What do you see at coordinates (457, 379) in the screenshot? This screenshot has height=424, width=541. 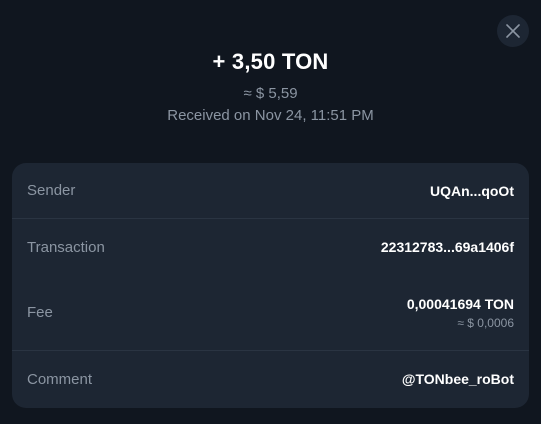 I see `comment-text: @TONbee_roBot` at bounding box center [457, 379].